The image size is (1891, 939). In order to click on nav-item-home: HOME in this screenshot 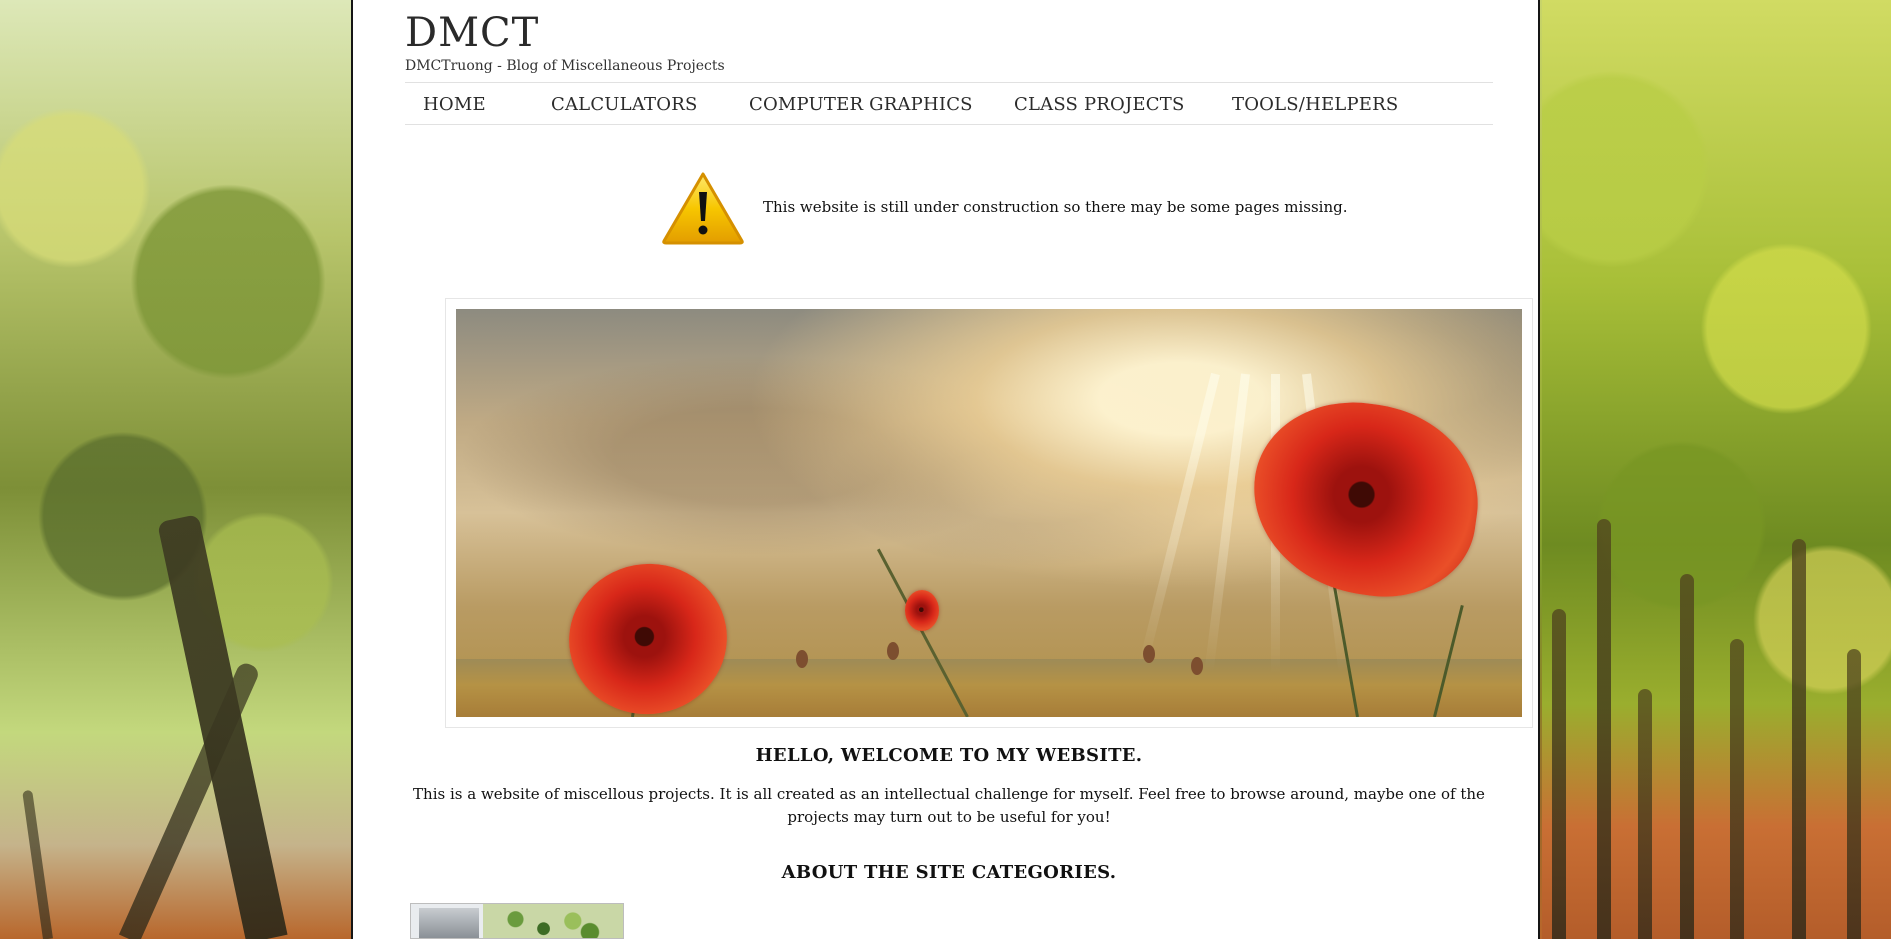, I will do `click(454, 104)`.